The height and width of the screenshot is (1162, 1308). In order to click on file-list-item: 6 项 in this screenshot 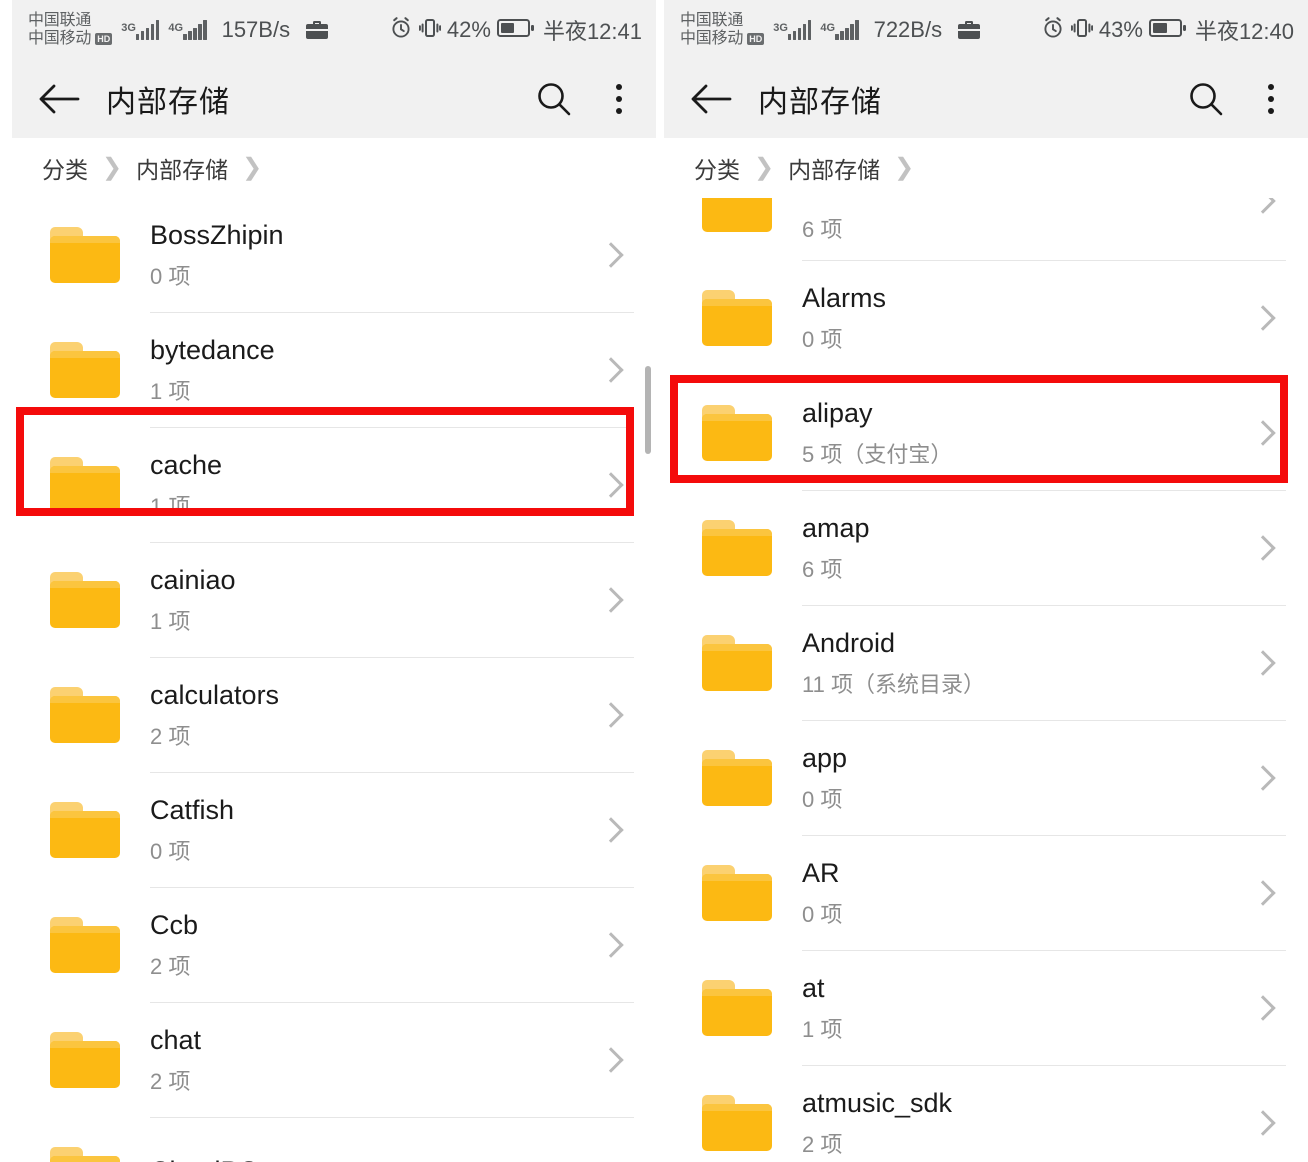, I will do `click(986, 229)`.